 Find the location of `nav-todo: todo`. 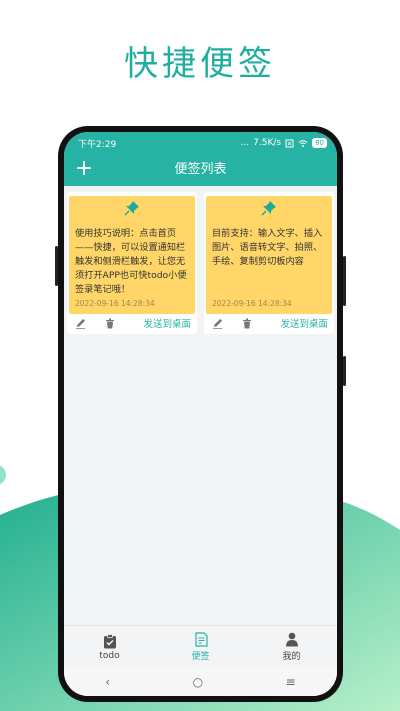

nav-todo: todo is located at coordinates (109, 647).